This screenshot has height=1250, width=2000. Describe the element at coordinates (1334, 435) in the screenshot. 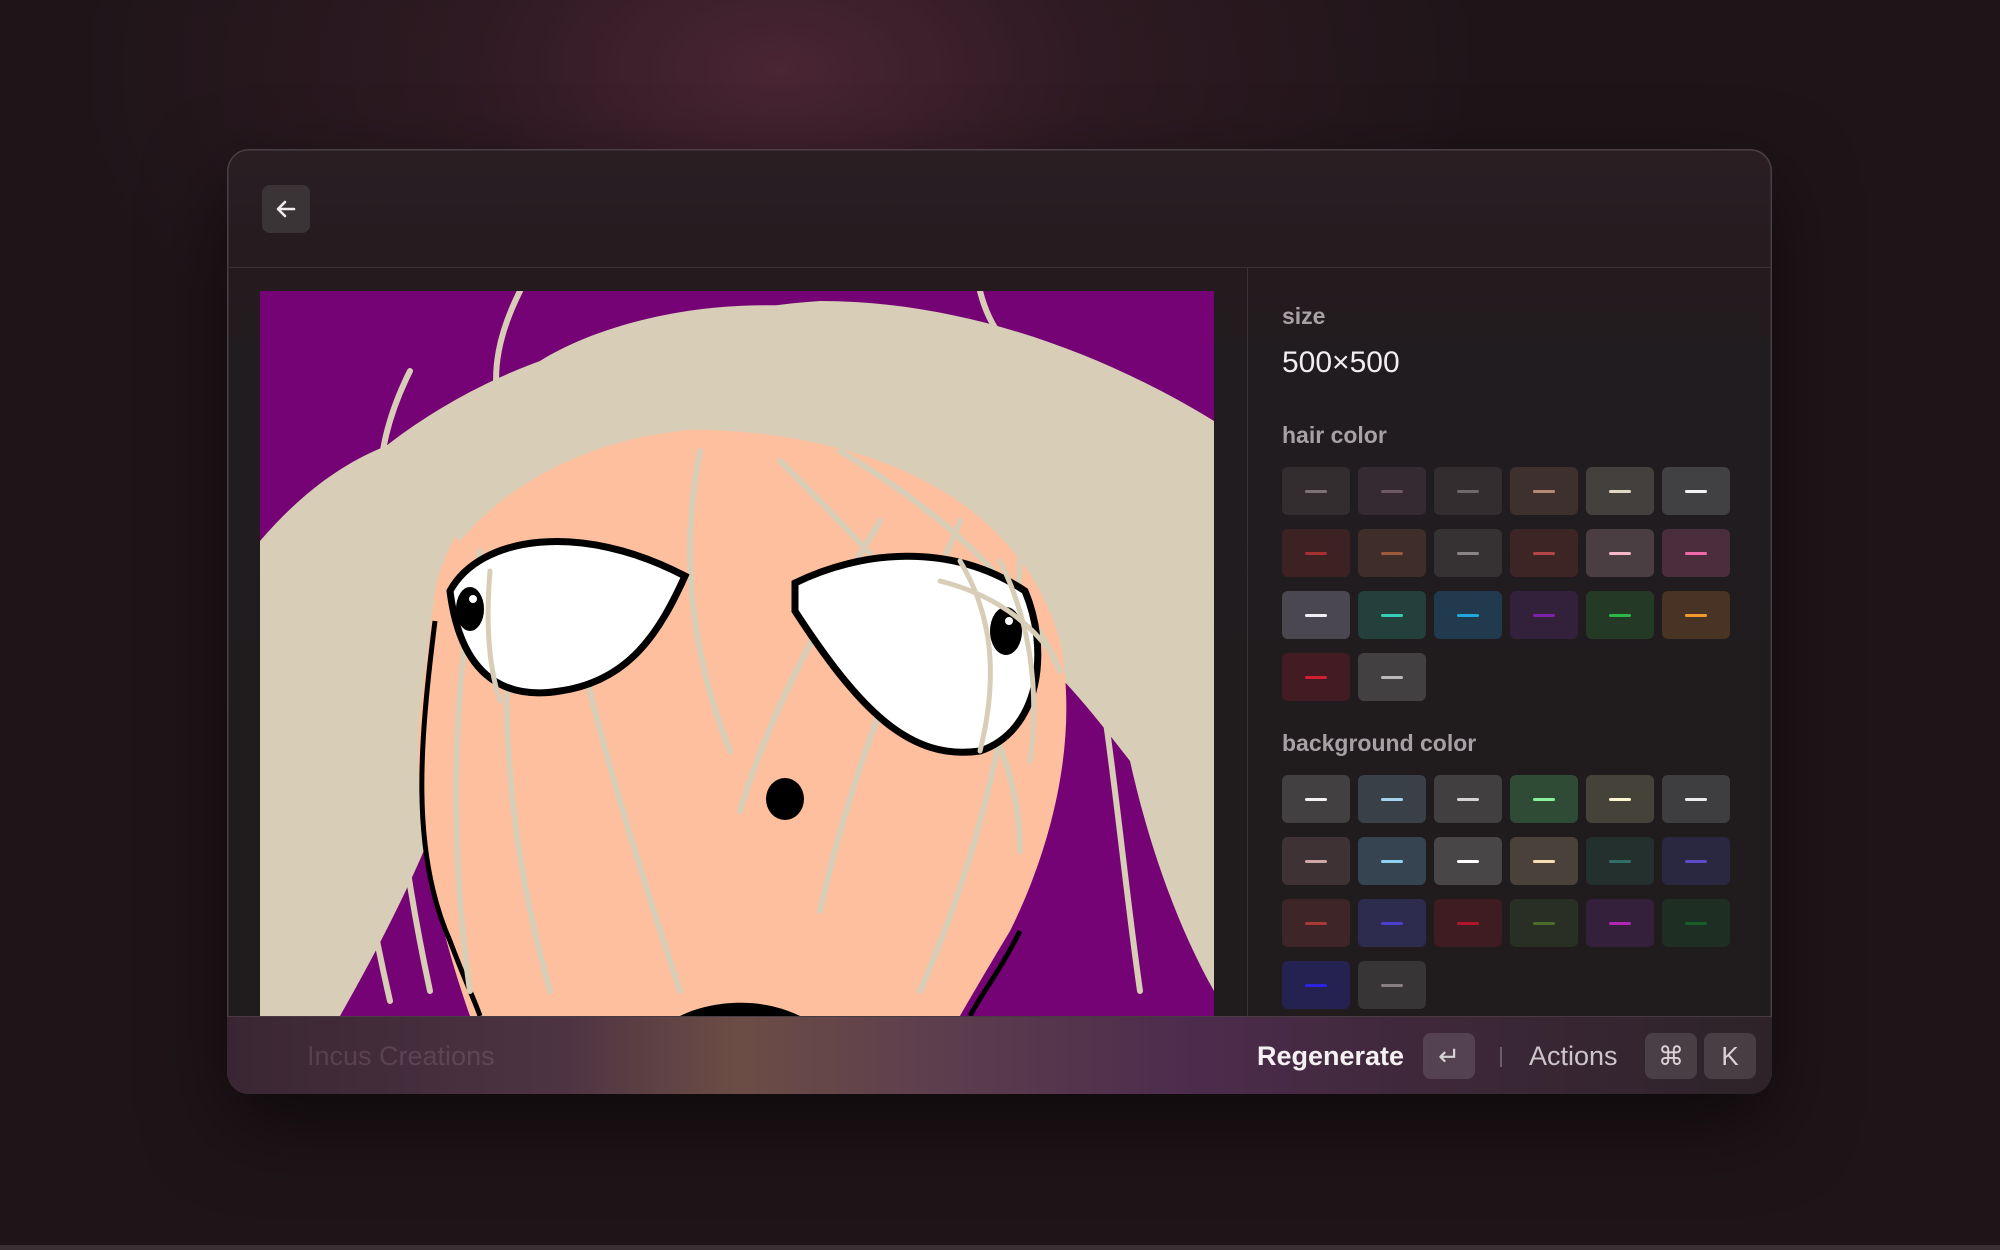

I see `hair-color-label: hair color` at that location.